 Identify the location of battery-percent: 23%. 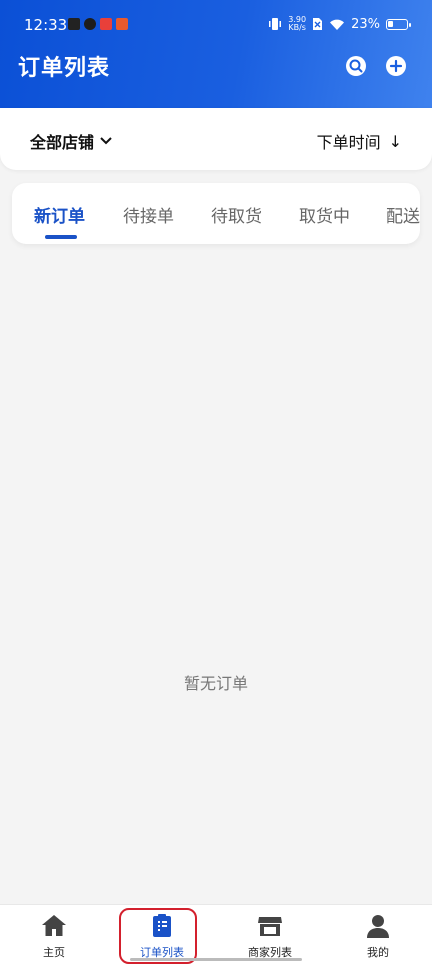
(365, 24).